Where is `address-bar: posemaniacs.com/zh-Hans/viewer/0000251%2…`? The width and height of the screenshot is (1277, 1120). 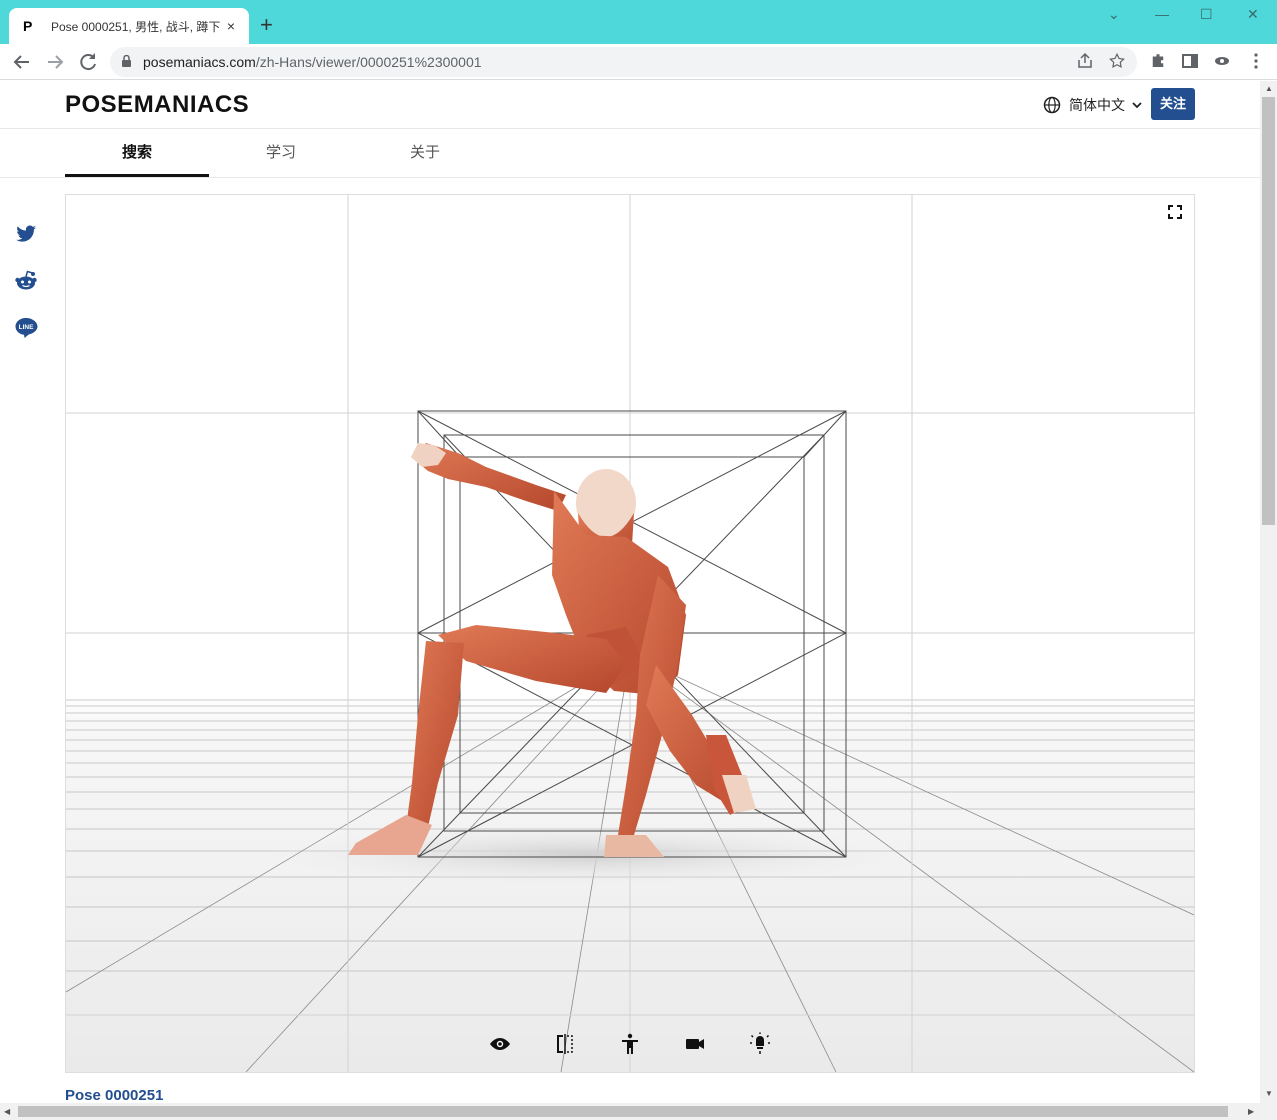
address-bar: posemaniacs.com/zh-Hans/viewer/0000251%2… is located at coordinates (623, 62).